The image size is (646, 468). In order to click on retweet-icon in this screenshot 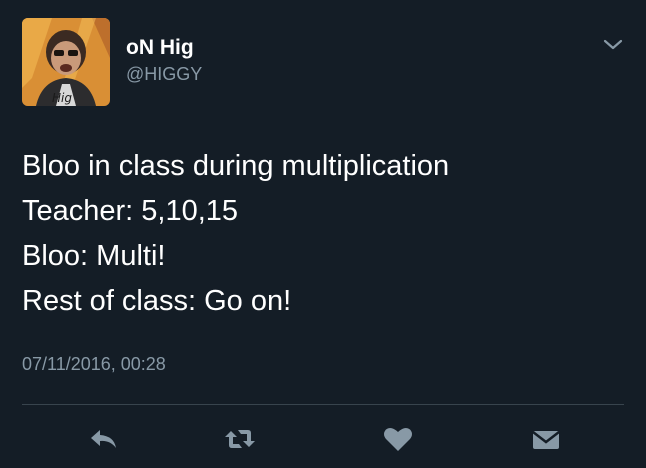, I will do `click(240, 439)`.